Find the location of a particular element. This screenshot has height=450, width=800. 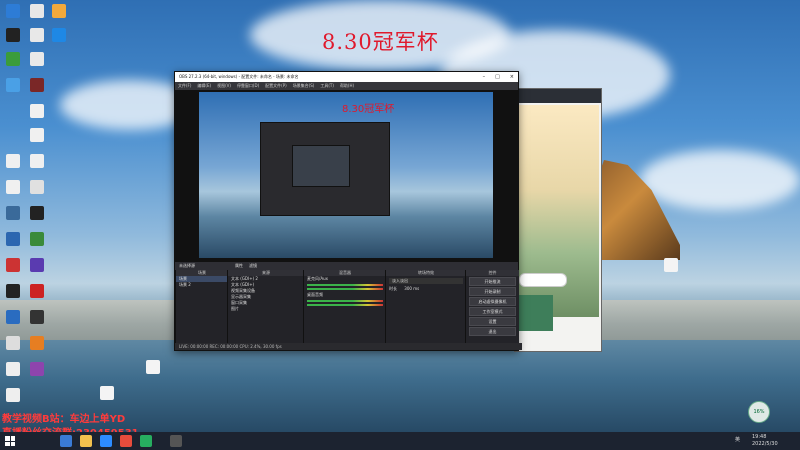

menu-view: 视图(V) is located at coordinates (224, 86).